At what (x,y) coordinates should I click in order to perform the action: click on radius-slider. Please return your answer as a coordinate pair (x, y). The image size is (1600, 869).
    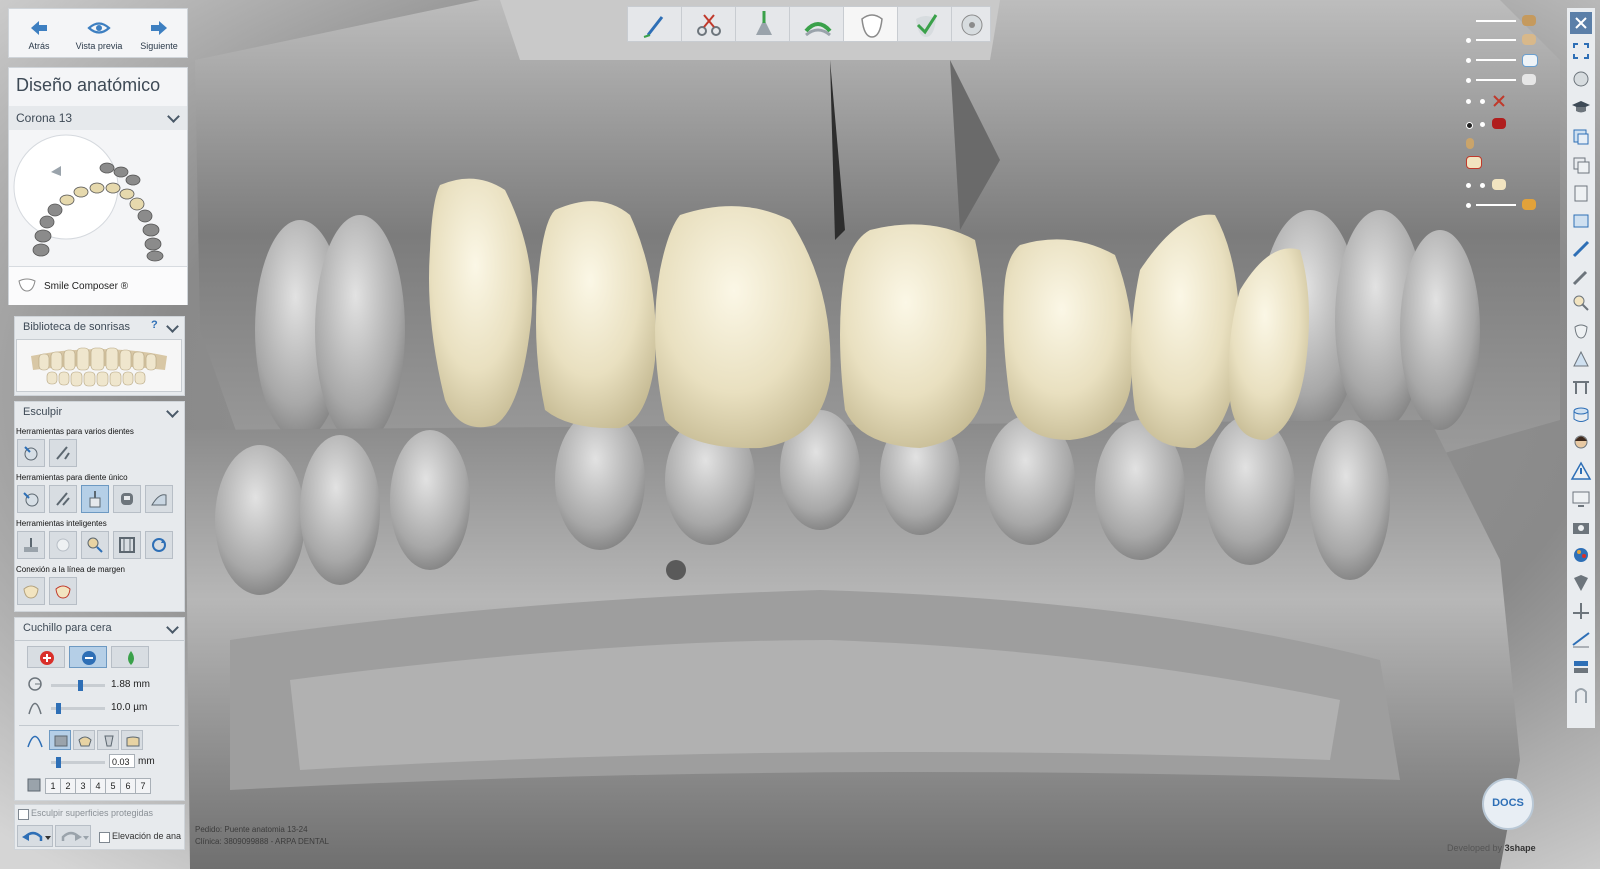
    Looking at the image, I should click on (78, 685).